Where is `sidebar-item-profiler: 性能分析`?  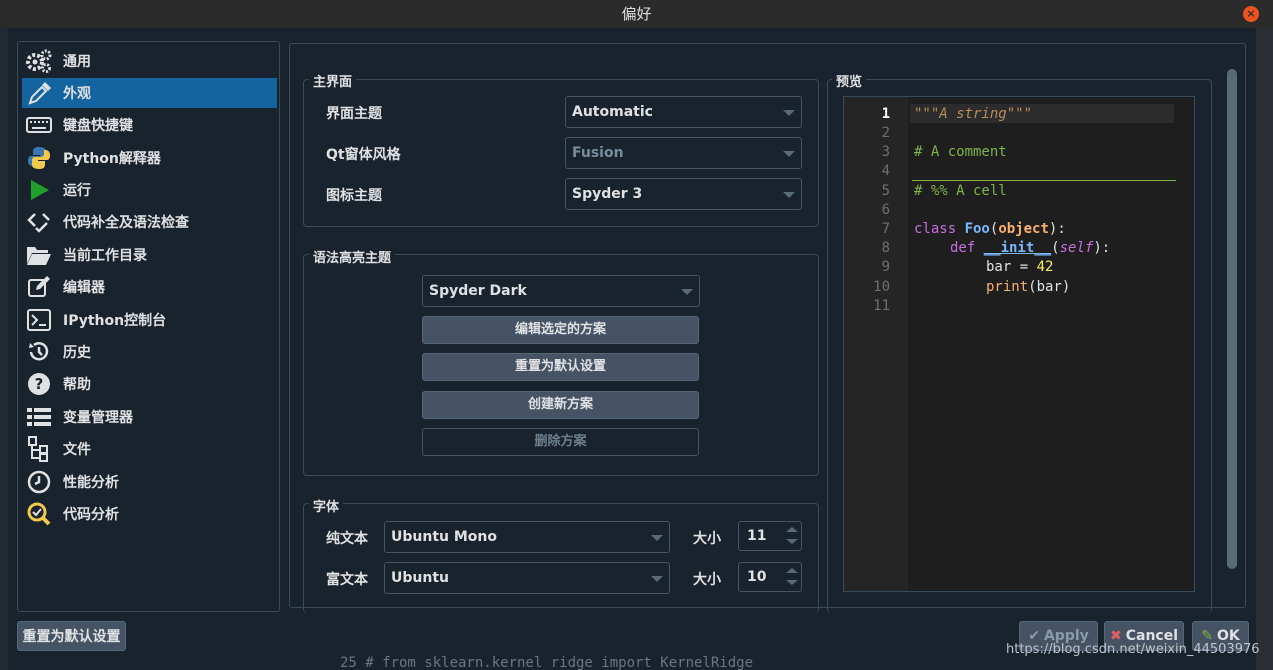
sidebar-item-profiler: 性能分析 is located at coordinates (149, 482).